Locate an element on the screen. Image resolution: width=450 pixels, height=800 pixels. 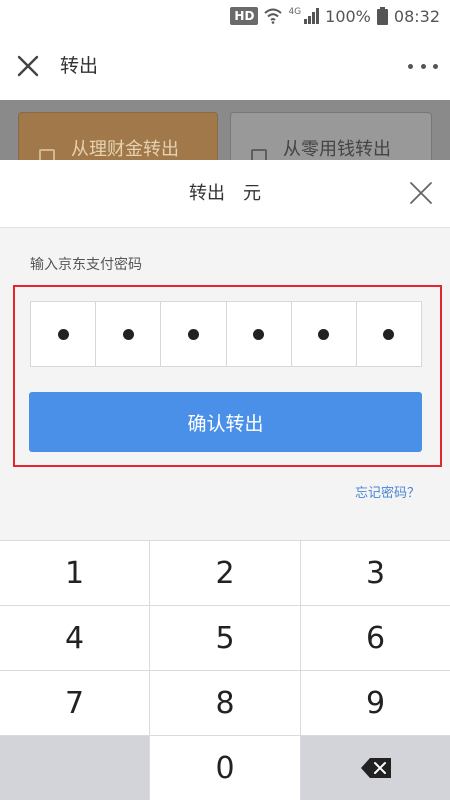
key-blank is located at coordinates (74, 768).